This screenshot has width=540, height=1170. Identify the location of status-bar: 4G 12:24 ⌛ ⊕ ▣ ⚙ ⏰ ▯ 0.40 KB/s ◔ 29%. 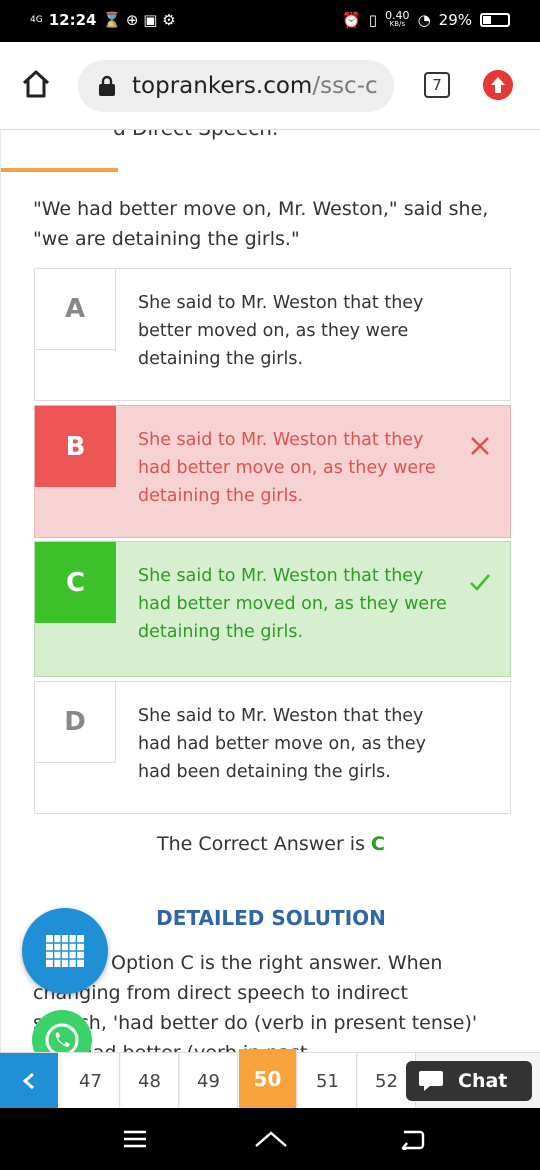
(270, 21).